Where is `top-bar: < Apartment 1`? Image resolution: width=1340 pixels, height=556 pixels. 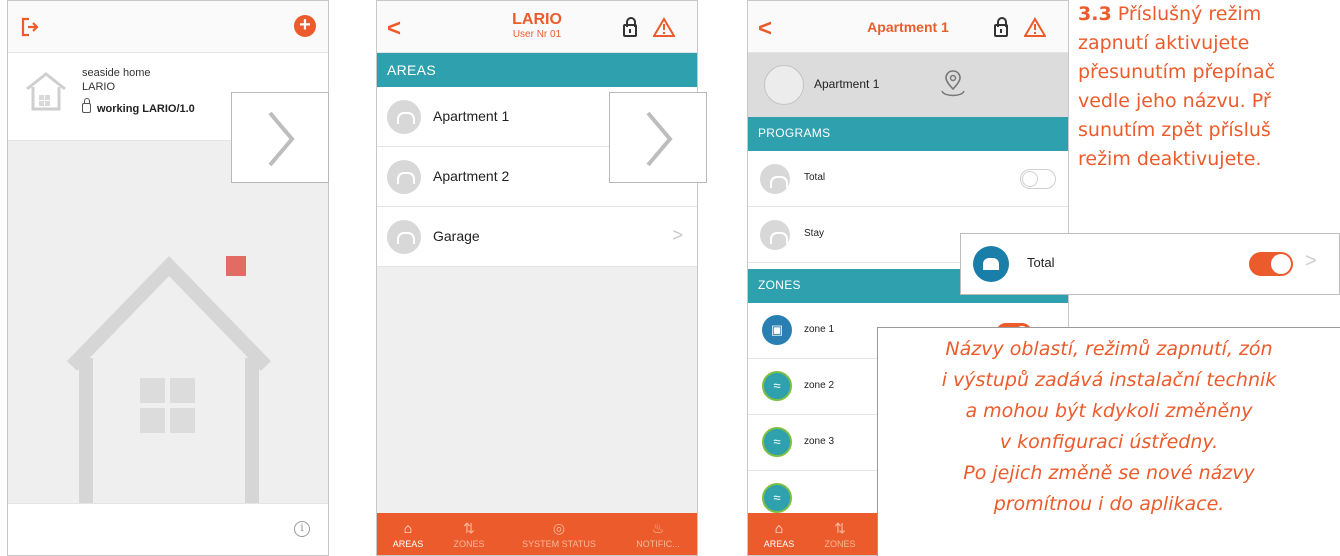
top-bar: < Apartment 1 is located at coordinates (908, 27).